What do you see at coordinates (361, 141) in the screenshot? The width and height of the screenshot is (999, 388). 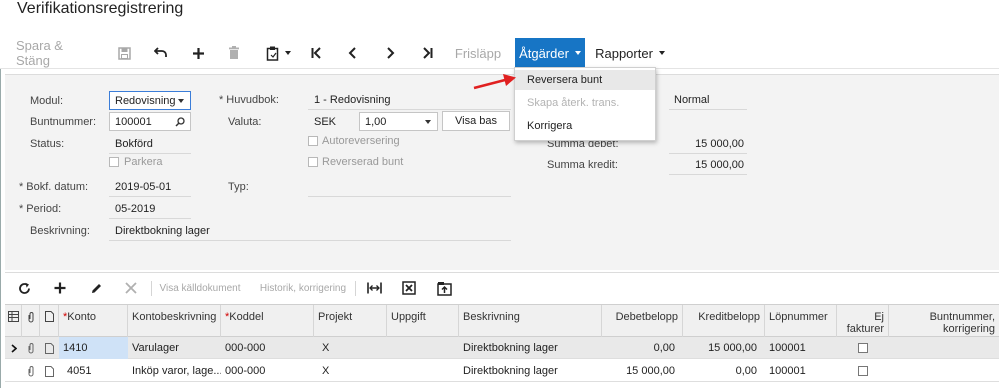 I see `auto-reverse-label: Autoreversering` at bounding box center [361, 141].